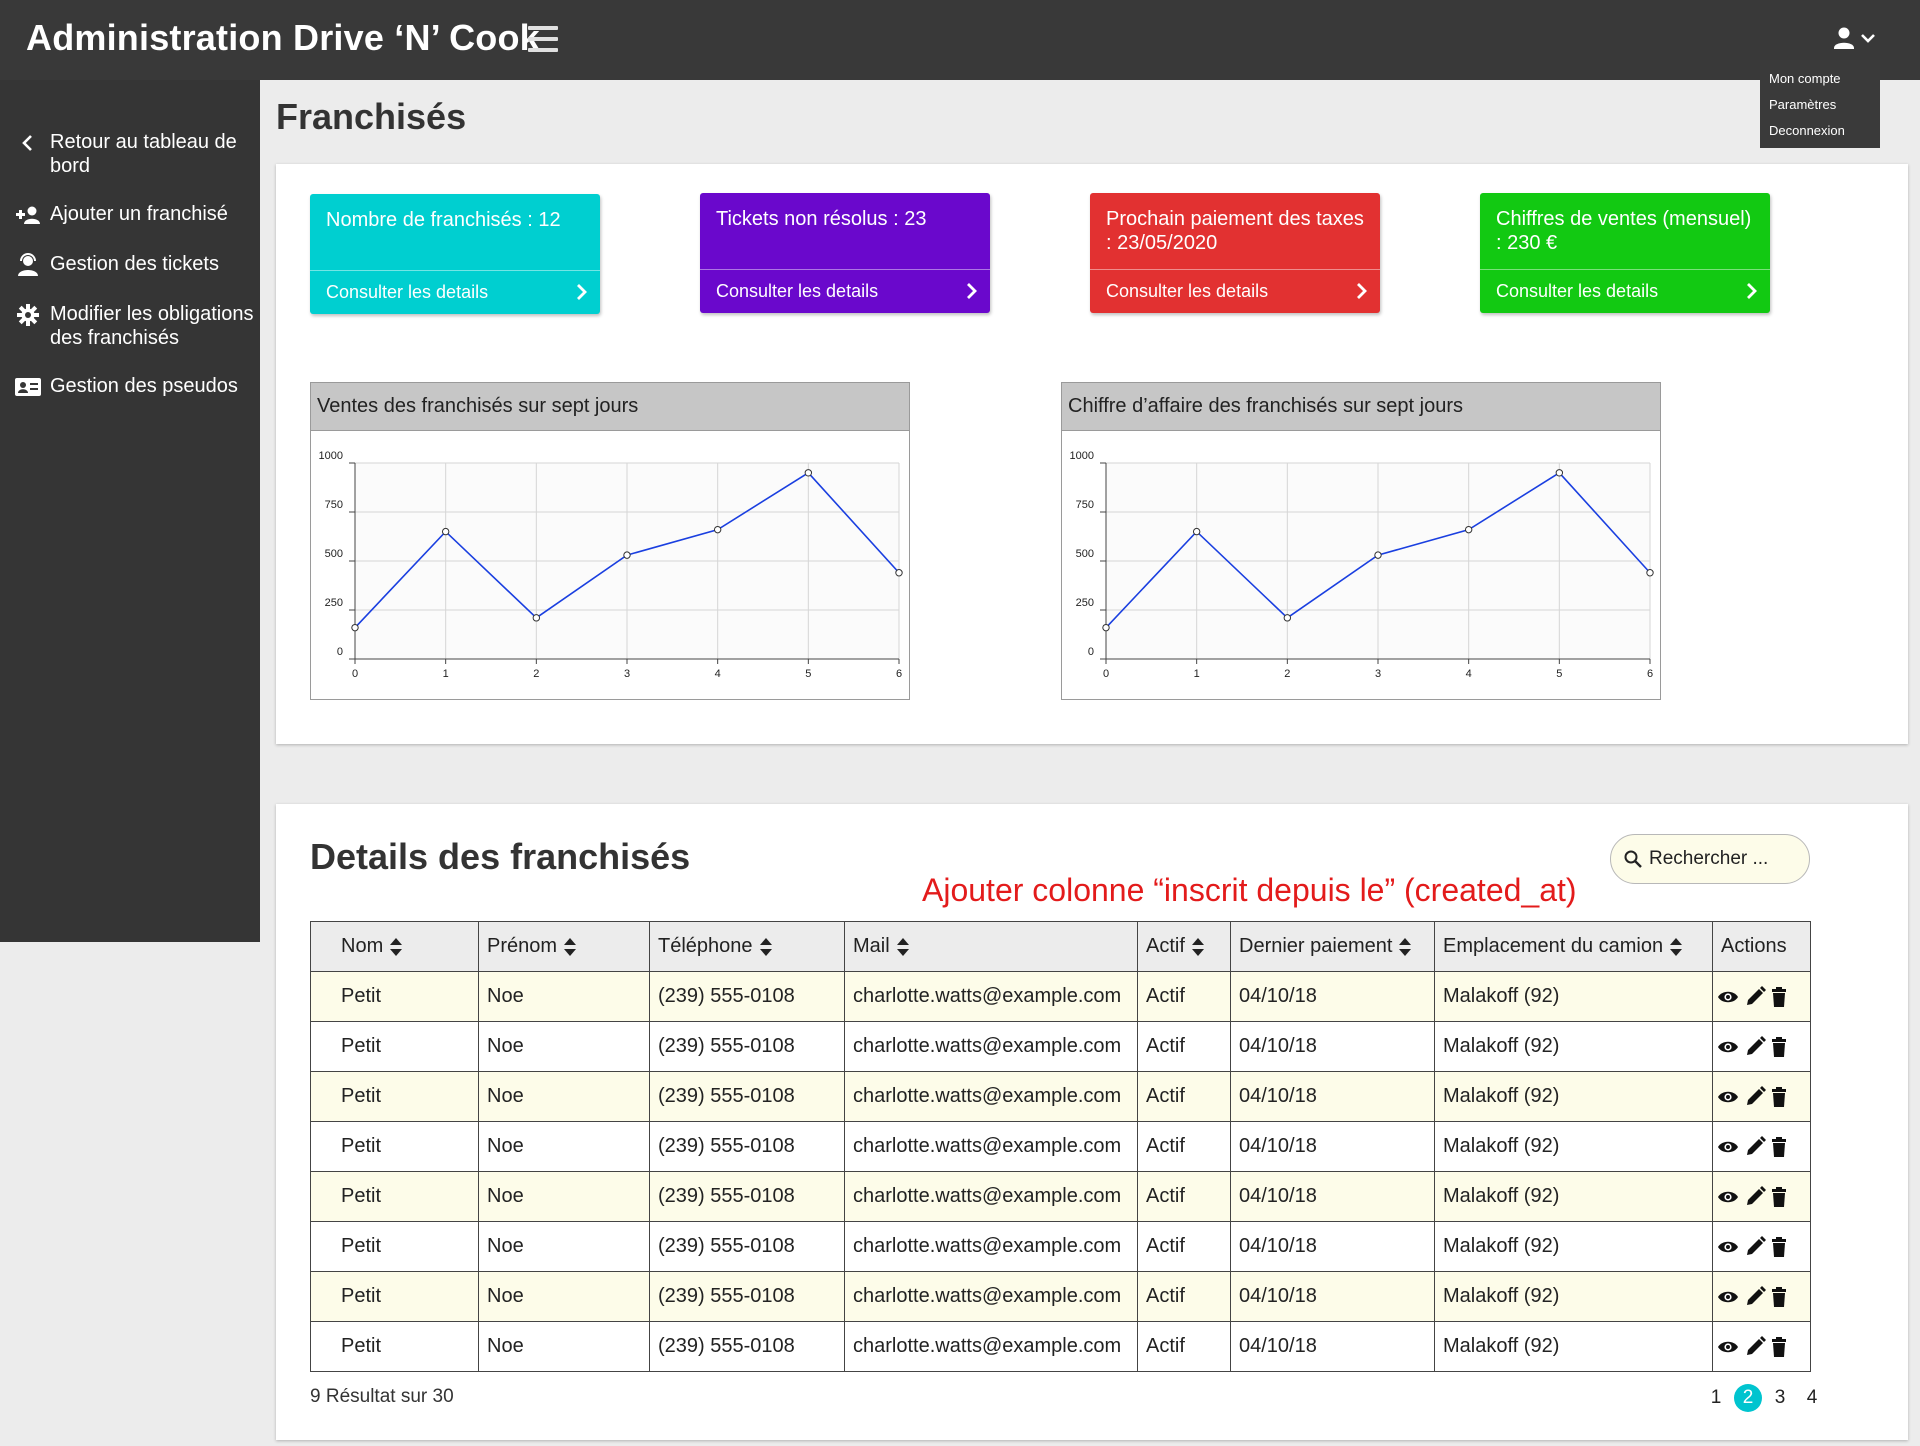 The width and height of the screenshot is (1920, 1446). I want to click on x-tick-label: 6, so click(899, 674).